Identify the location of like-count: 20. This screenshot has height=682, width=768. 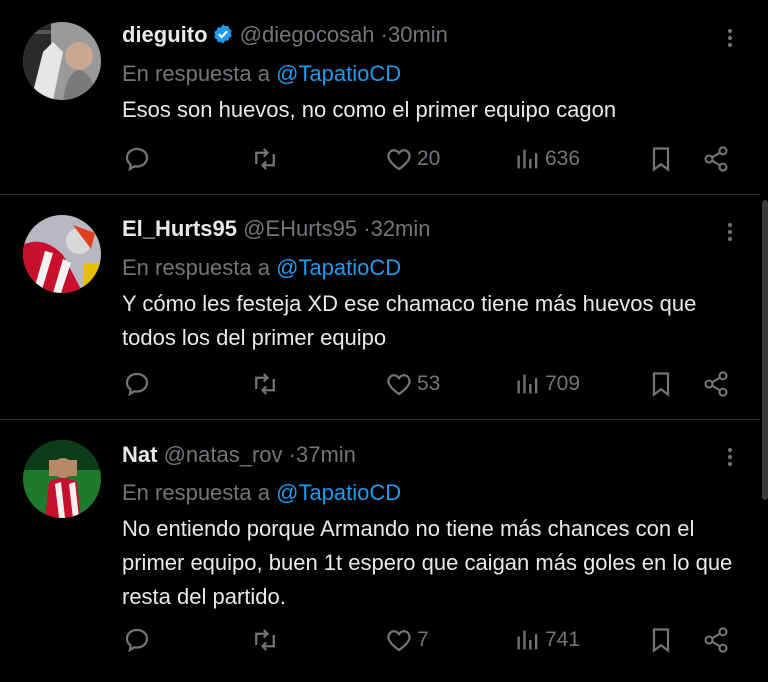
(429, 158).